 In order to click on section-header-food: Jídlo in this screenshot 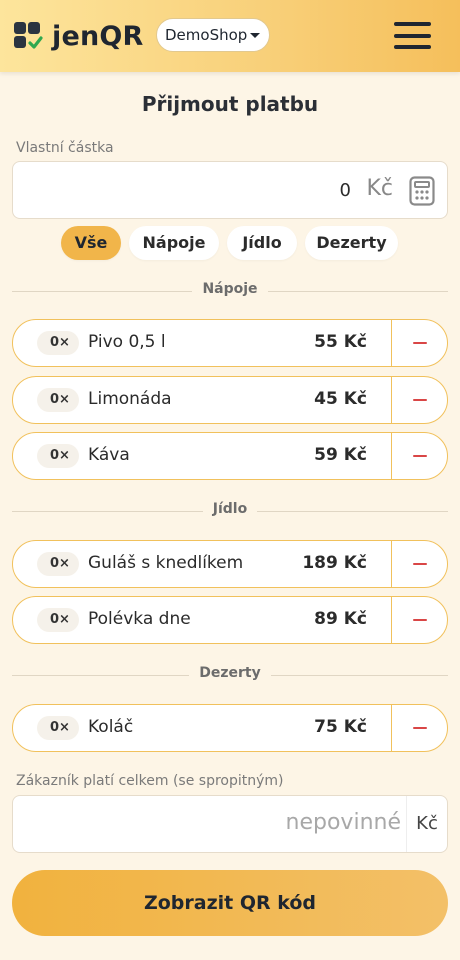, I will do `click(230, 511)`.